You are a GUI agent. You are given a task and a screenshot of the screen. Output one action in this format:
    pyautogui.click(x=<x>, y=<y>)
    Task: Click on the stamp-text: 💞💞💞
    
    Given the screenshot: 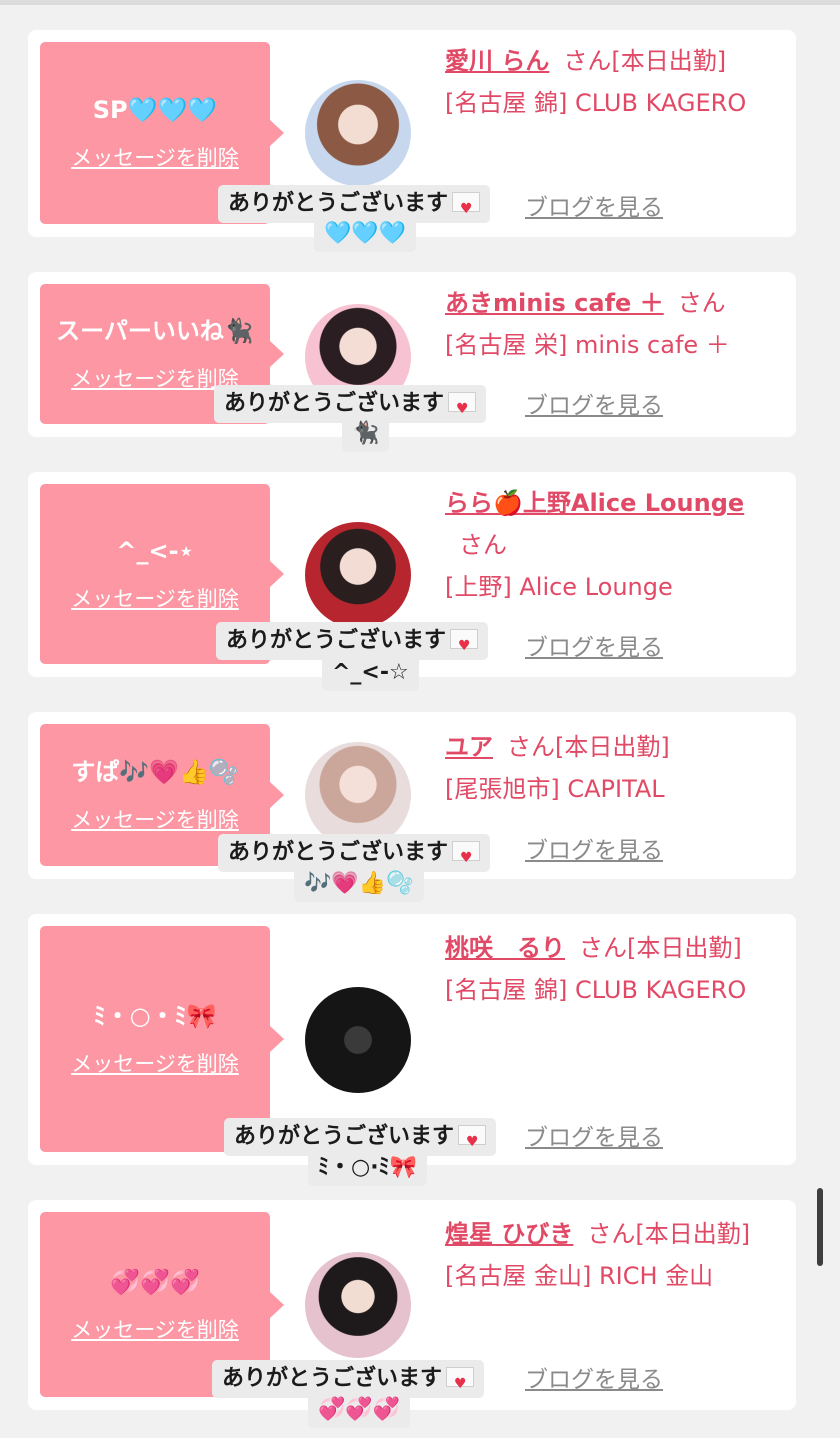 What is the action you would take?
    pyautogui.click(x=155, y=1281)
    